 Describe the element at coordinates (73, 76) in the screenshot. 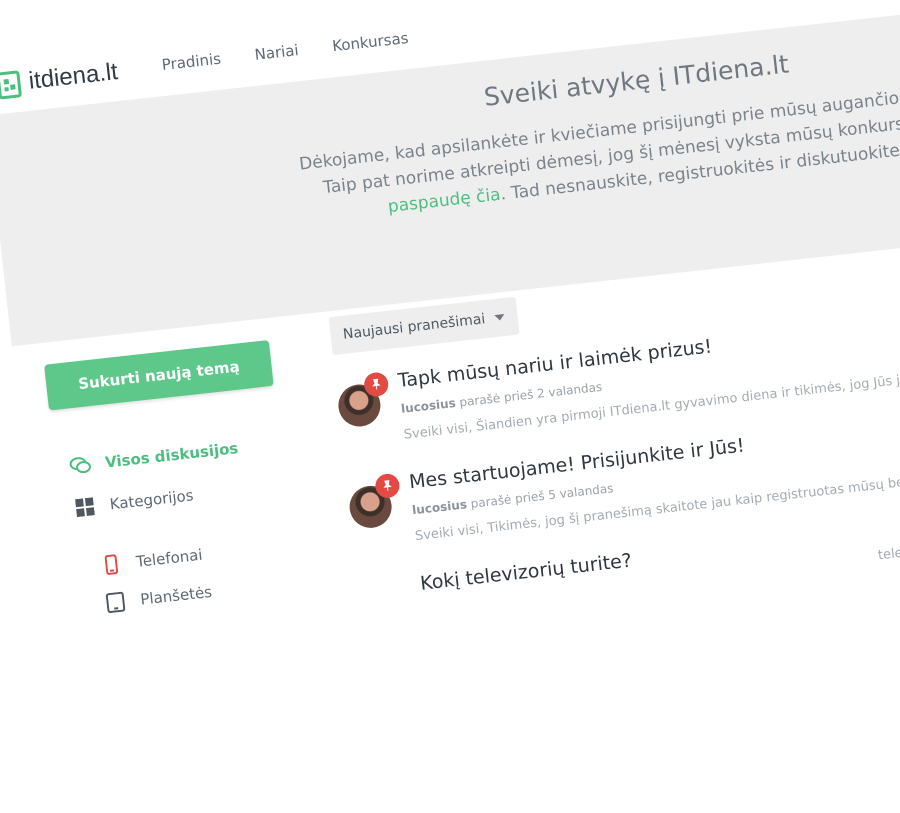

I see `logo-text: itdiena.lt` at that location.